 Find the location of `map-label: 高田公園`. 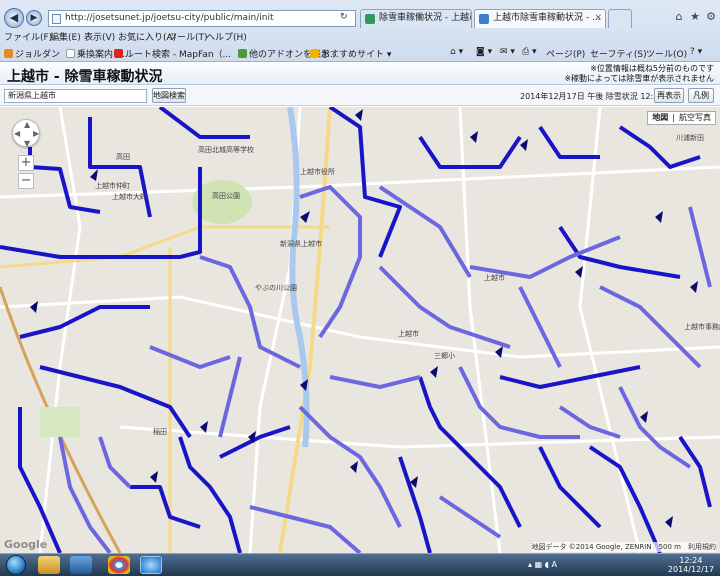

map-label: 高田公園 is located at coordinates (226, 196).